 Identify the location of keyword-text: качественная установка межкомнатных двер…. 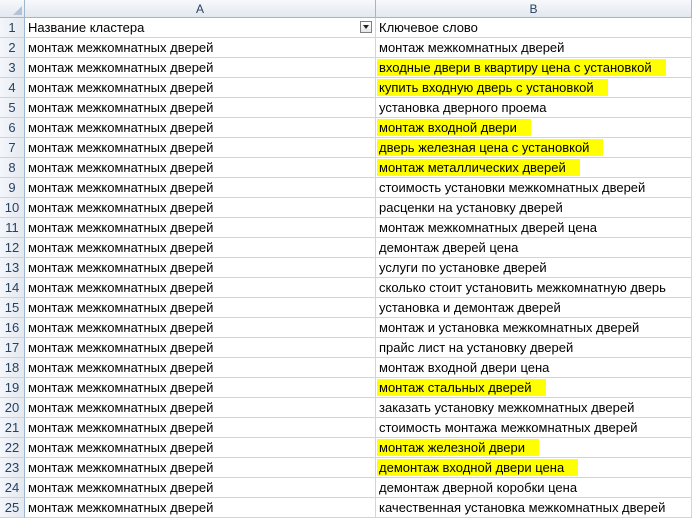
(522, 507).